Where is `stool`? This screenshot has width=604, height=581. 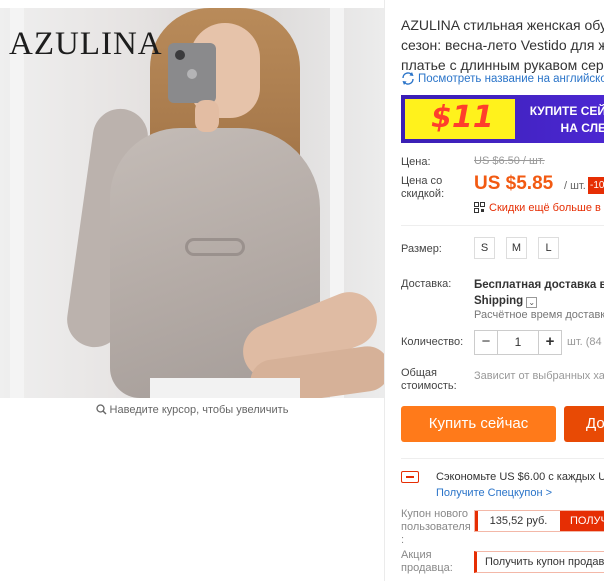
stool is located at coordinates (225, 388).